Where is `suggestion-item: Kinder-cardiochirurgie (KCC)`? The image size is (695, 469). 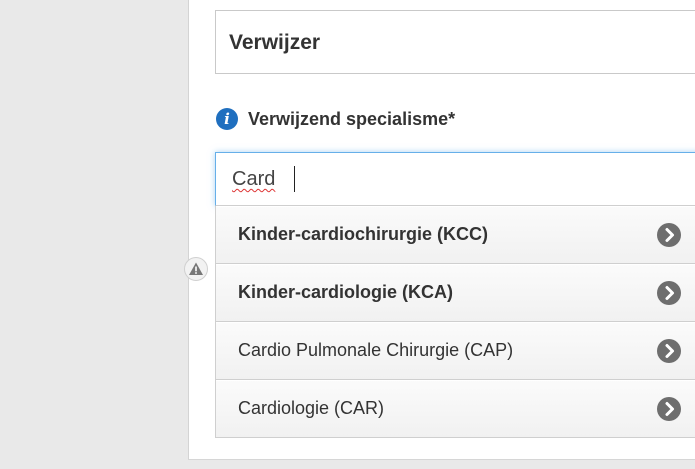 suggestion-item: Kinder-cardiochirurgie (KCC) is located at coordinates (455, 235).